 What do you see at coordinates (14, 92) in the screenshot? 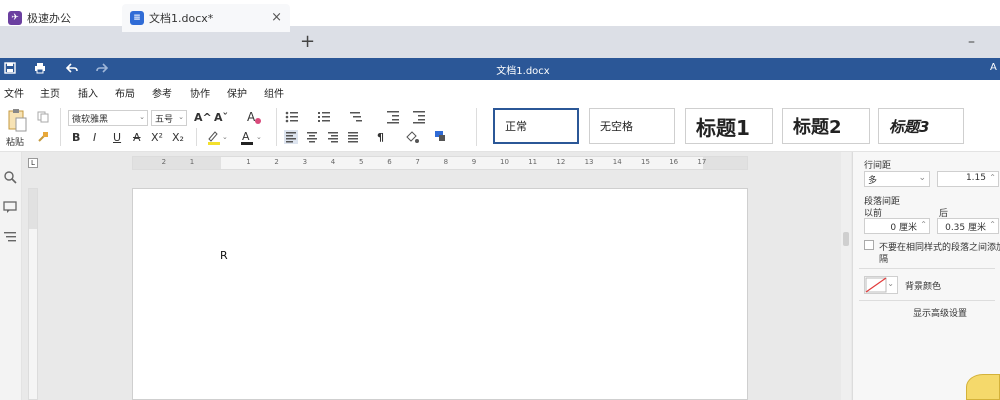
I see `menu-file: 文件` at bounding box center [14, 92].